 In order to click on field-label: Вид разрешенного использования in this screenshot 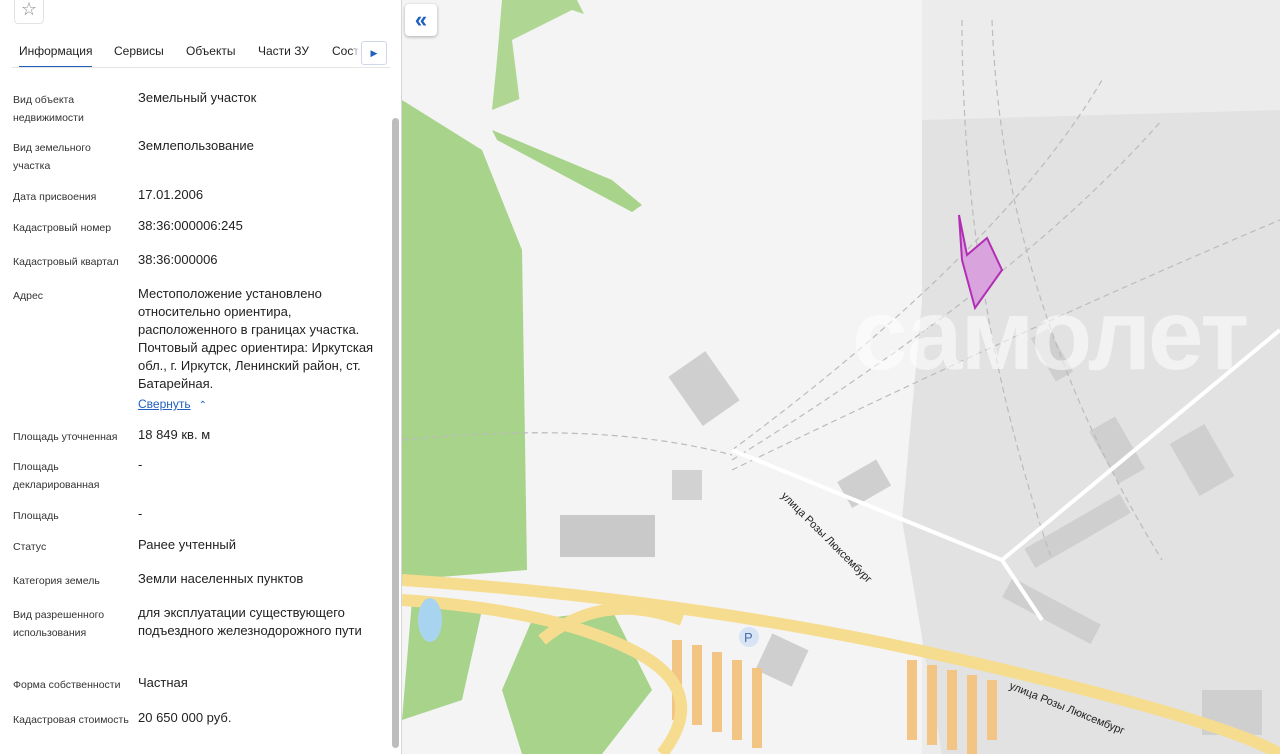, I will do `click(59, 624)`.